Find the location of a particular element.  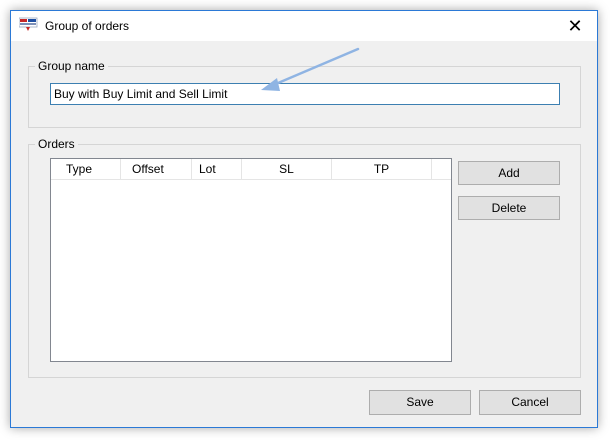

close-button: ✕ is located at coordinates (575, 26).